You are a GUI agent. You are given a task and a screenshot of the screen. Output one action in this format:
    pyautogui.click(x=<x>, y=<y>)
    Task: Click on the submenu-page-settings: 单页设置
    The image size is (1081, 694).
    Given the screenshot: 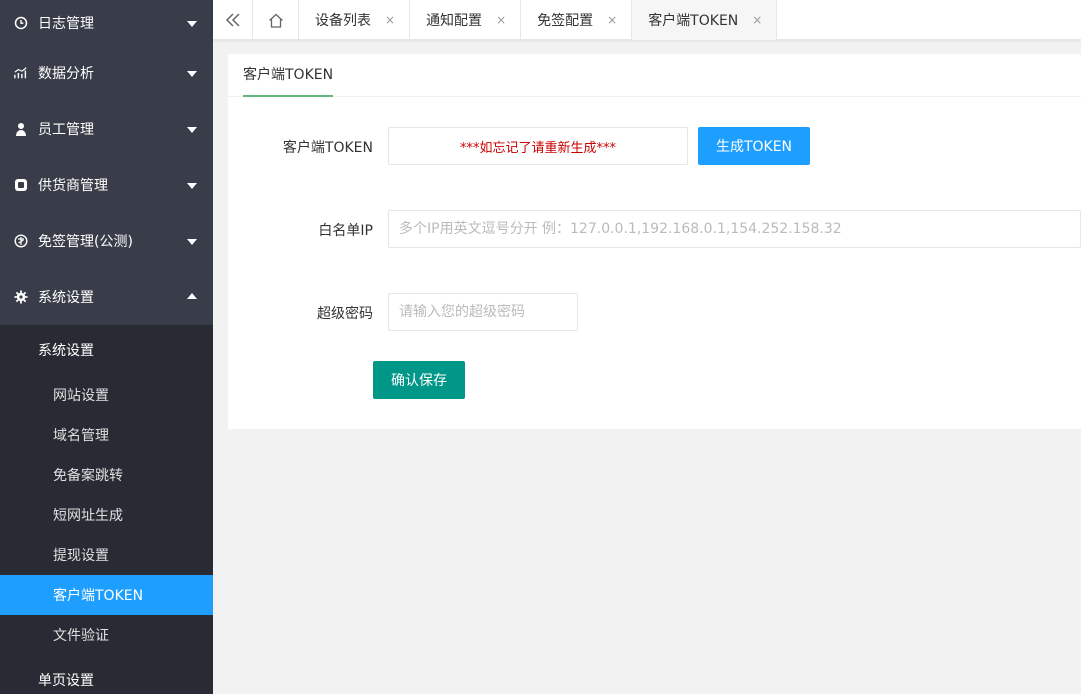 What is the action you would take?
    pyautogui.click(x=106, y=674)
    